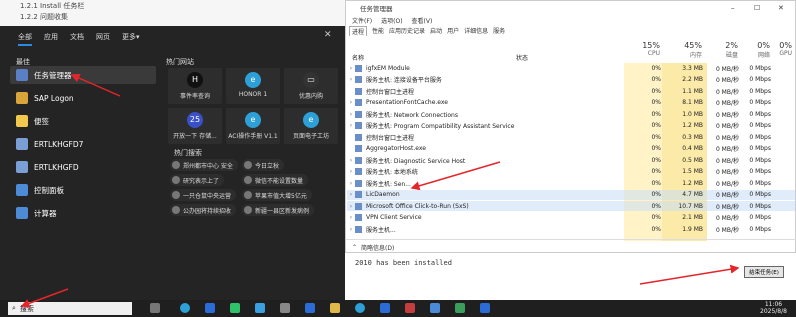  I want to click on process-row: 控制台窗口主进程 0% 1.1 MB 0 MB/秒 0 Mbps, so click(571, 91).